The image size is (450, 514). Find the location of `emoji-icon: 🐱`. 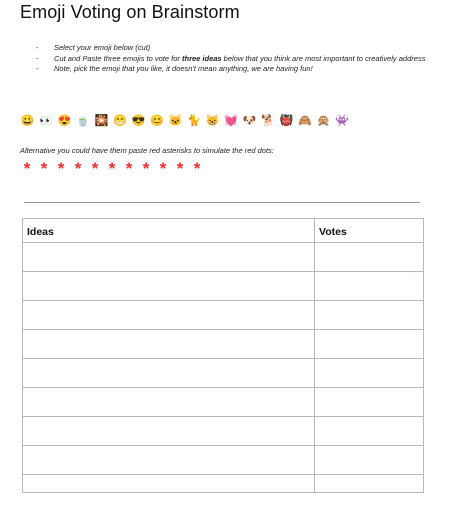

emoji-icon: 🐱 is located at coordinates (175, 121).